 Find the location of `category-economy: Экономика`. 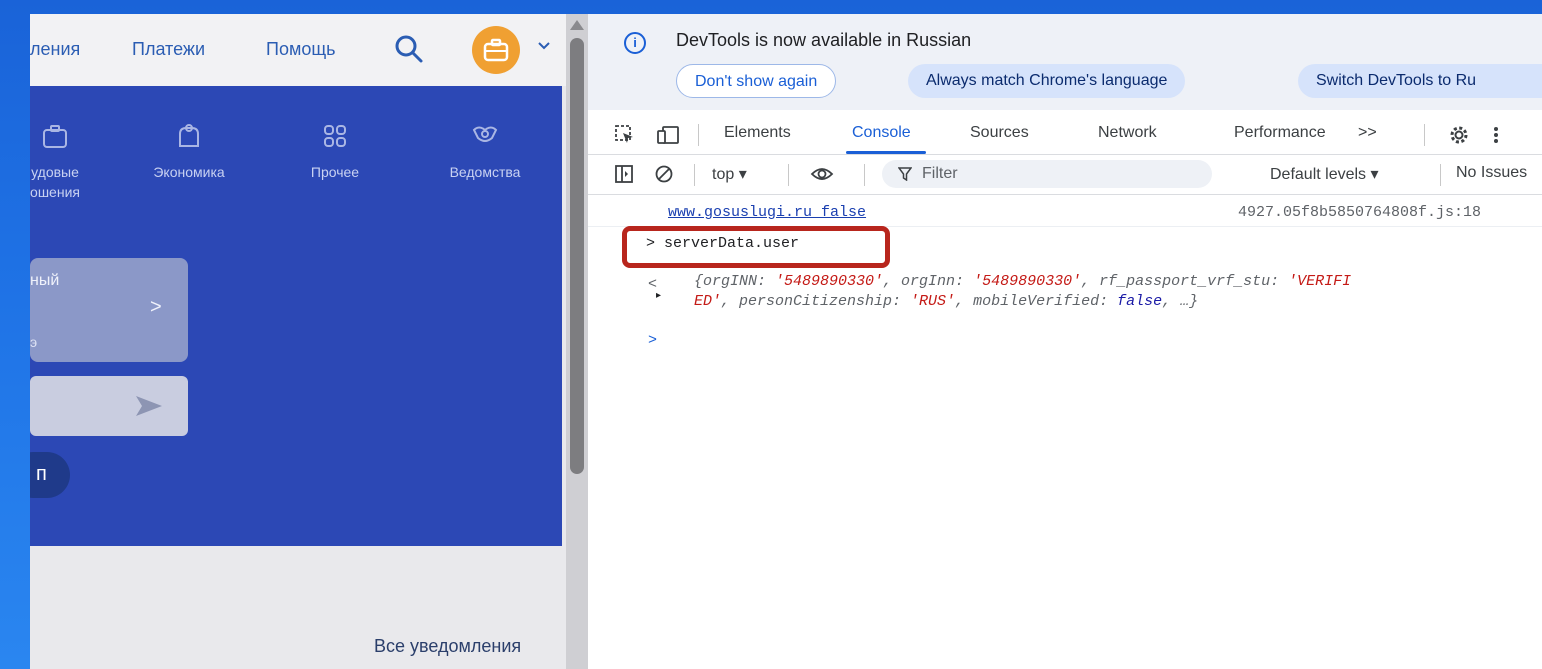

category-economy: Экономика is located at coordinates (189, 152).